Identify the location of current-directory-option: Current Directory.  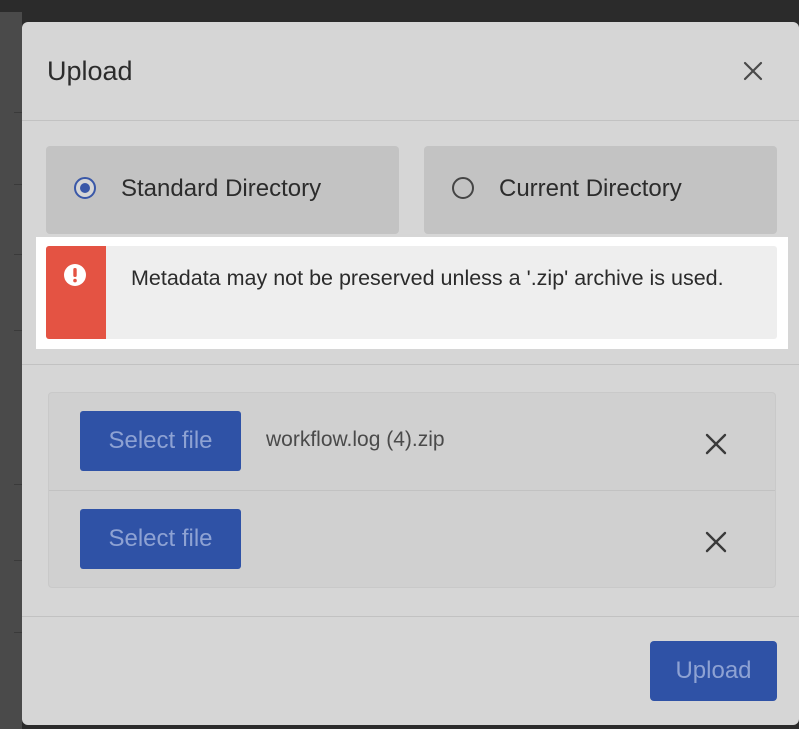
(600, 190).